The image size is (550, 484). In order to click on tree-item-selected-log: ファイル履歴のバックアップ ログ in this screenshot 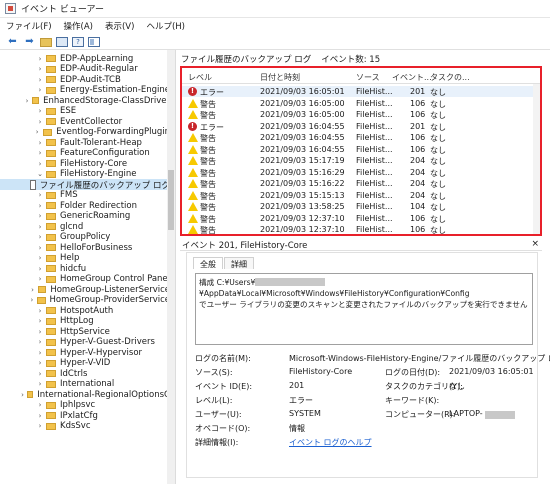, I will do `click(85, 185)`.